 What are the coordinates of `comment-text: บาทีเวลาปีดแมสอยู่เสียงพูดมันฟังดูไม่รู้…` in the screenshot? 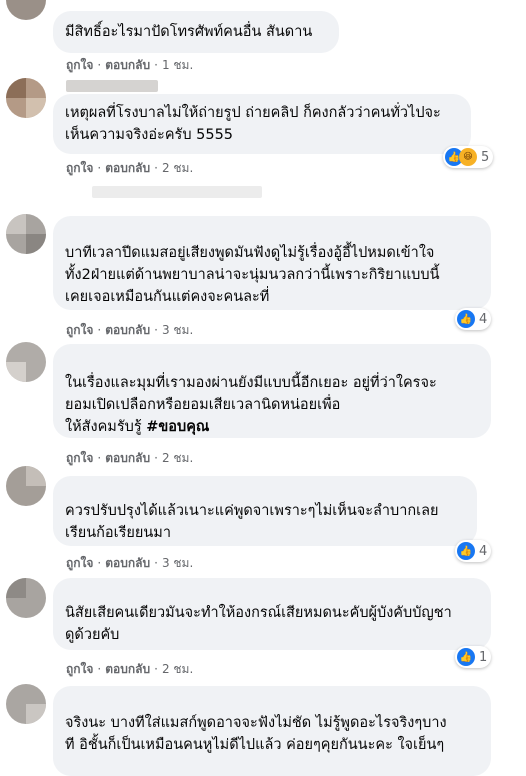 It's located at (252, 275).